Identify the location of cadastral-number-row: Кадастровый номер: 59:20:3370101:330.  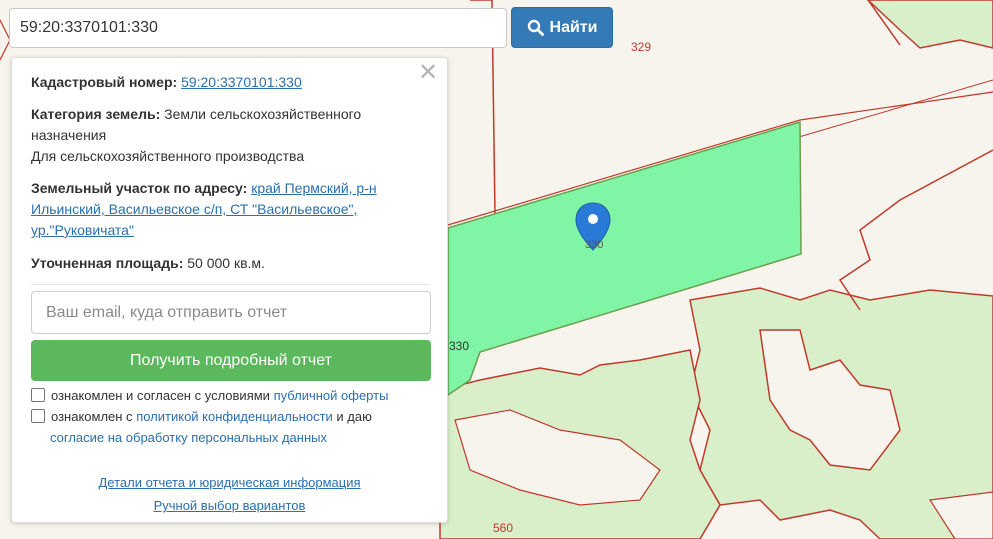
(231, 82).